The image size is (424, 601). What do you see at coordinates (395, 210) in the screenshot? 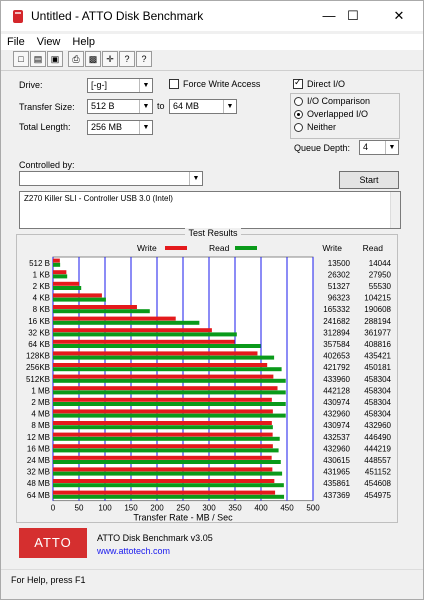
I see `description-scrollbar` at bounding box center [395, 210].